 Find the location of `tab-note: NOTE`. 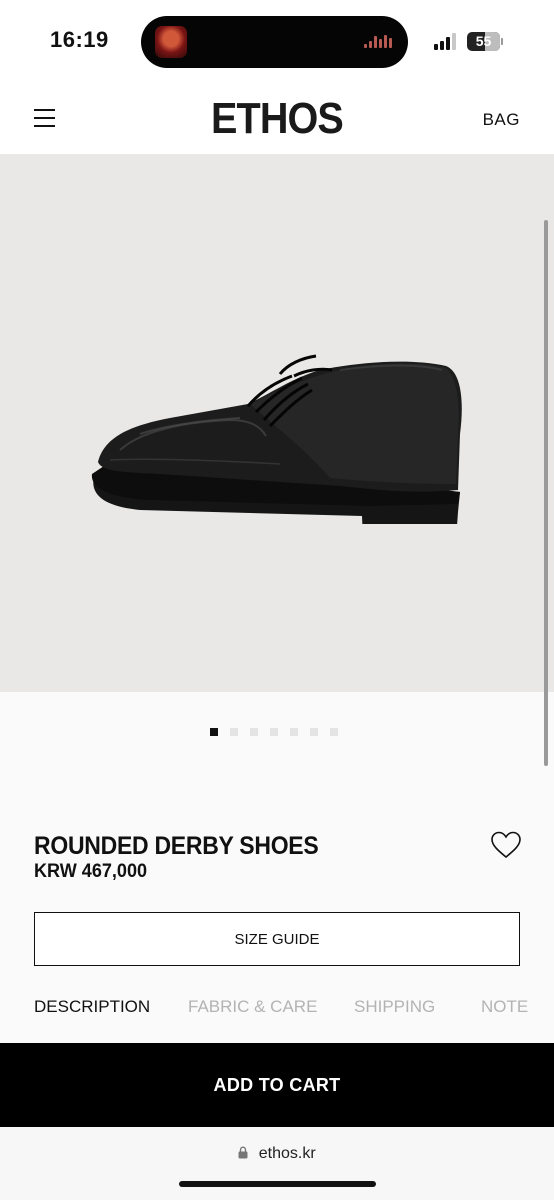

tab-note: NOTE is located at coordinates (504, 1007).